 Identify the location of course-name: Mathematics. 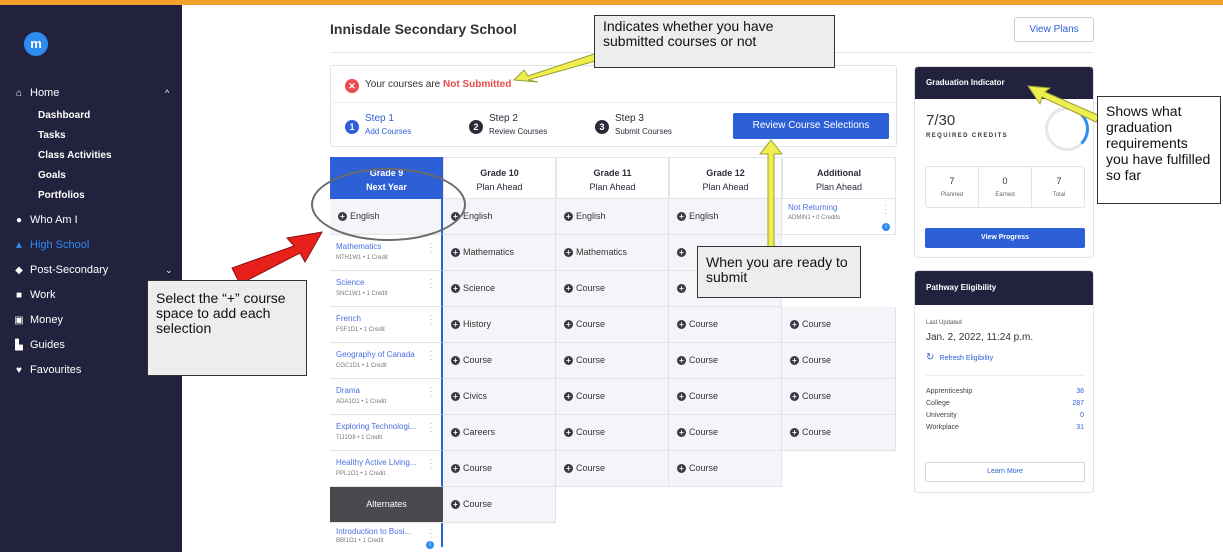
(359, 246).